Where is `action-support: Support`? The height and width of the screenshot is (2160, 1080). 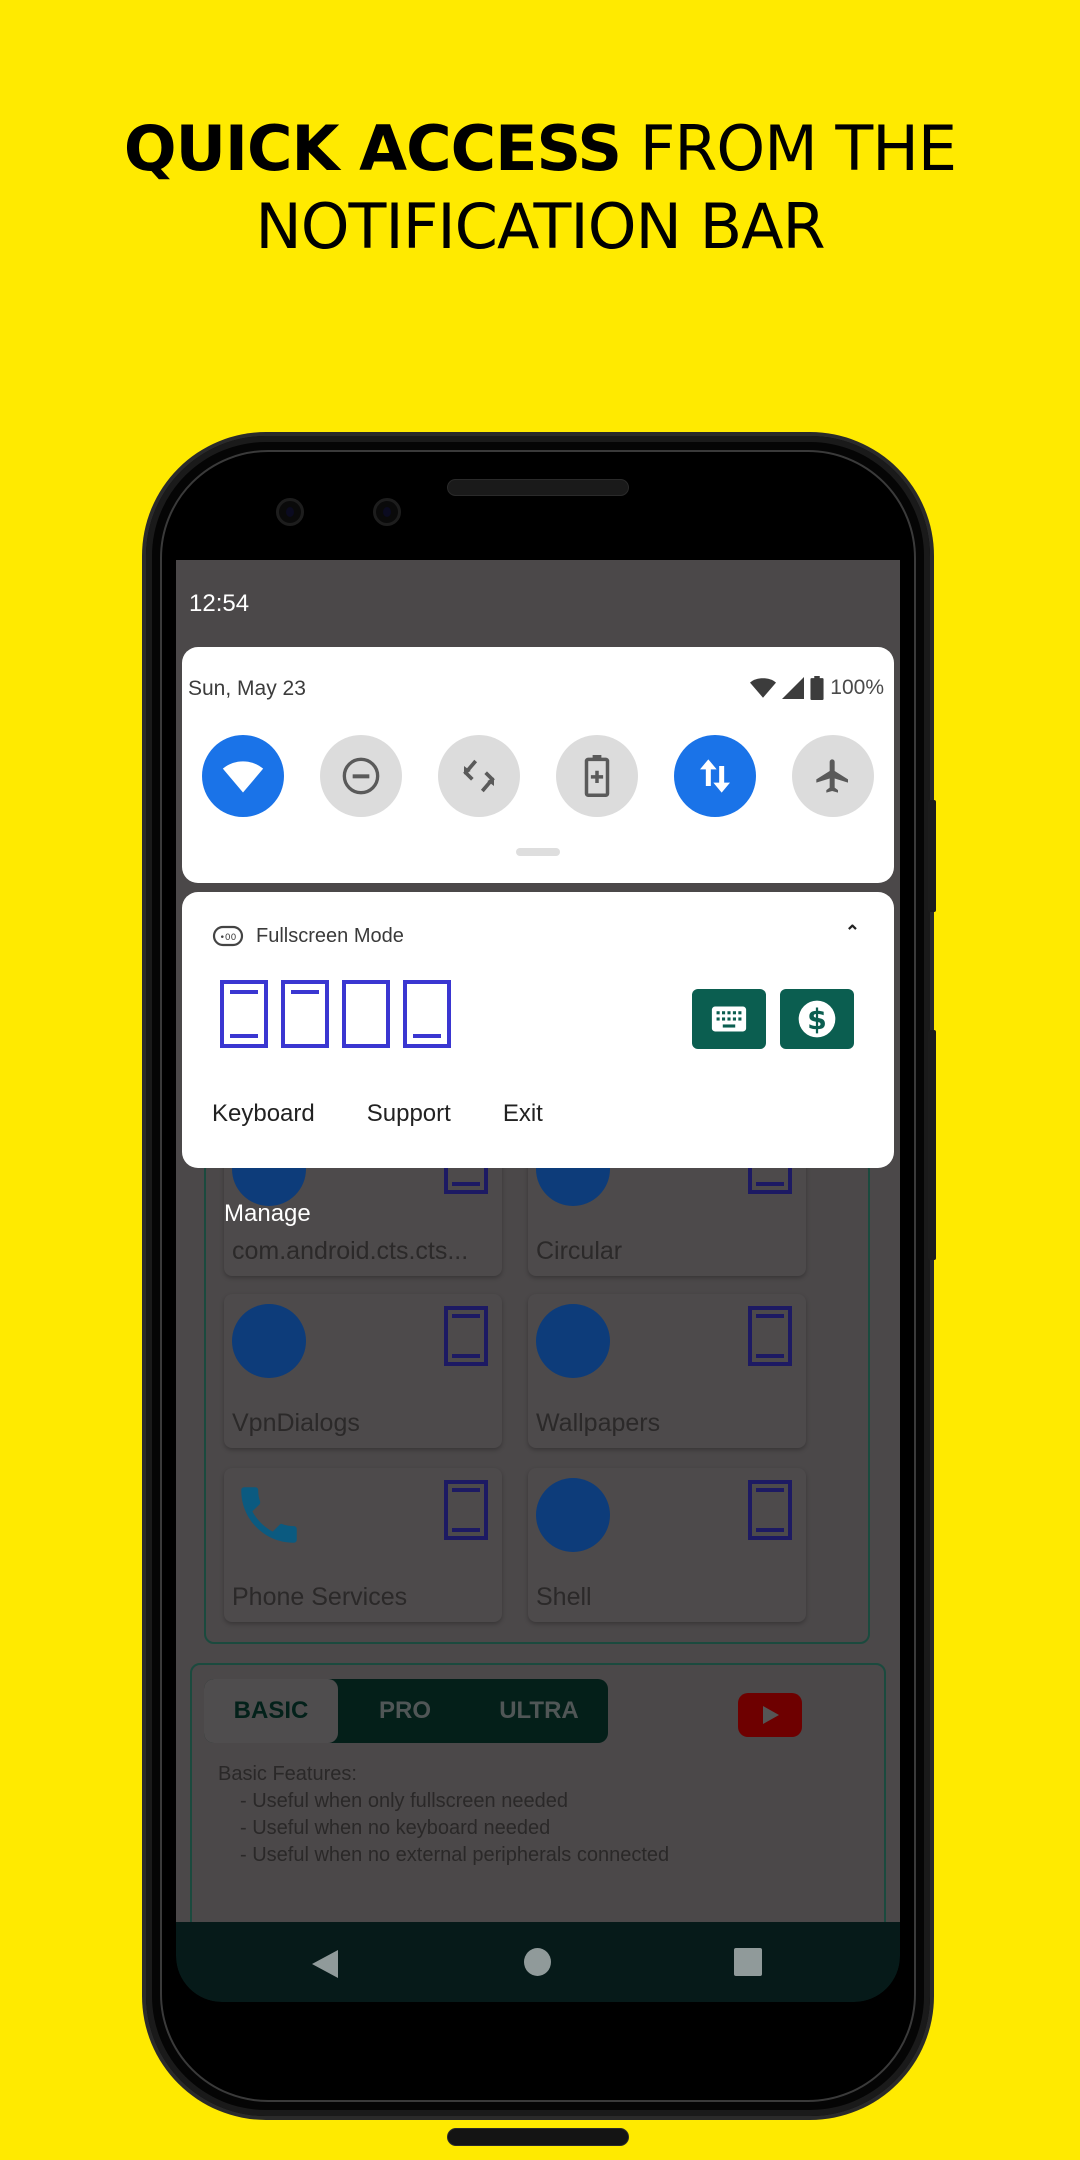 action-support: Support is located at coordinates (409, 1114).